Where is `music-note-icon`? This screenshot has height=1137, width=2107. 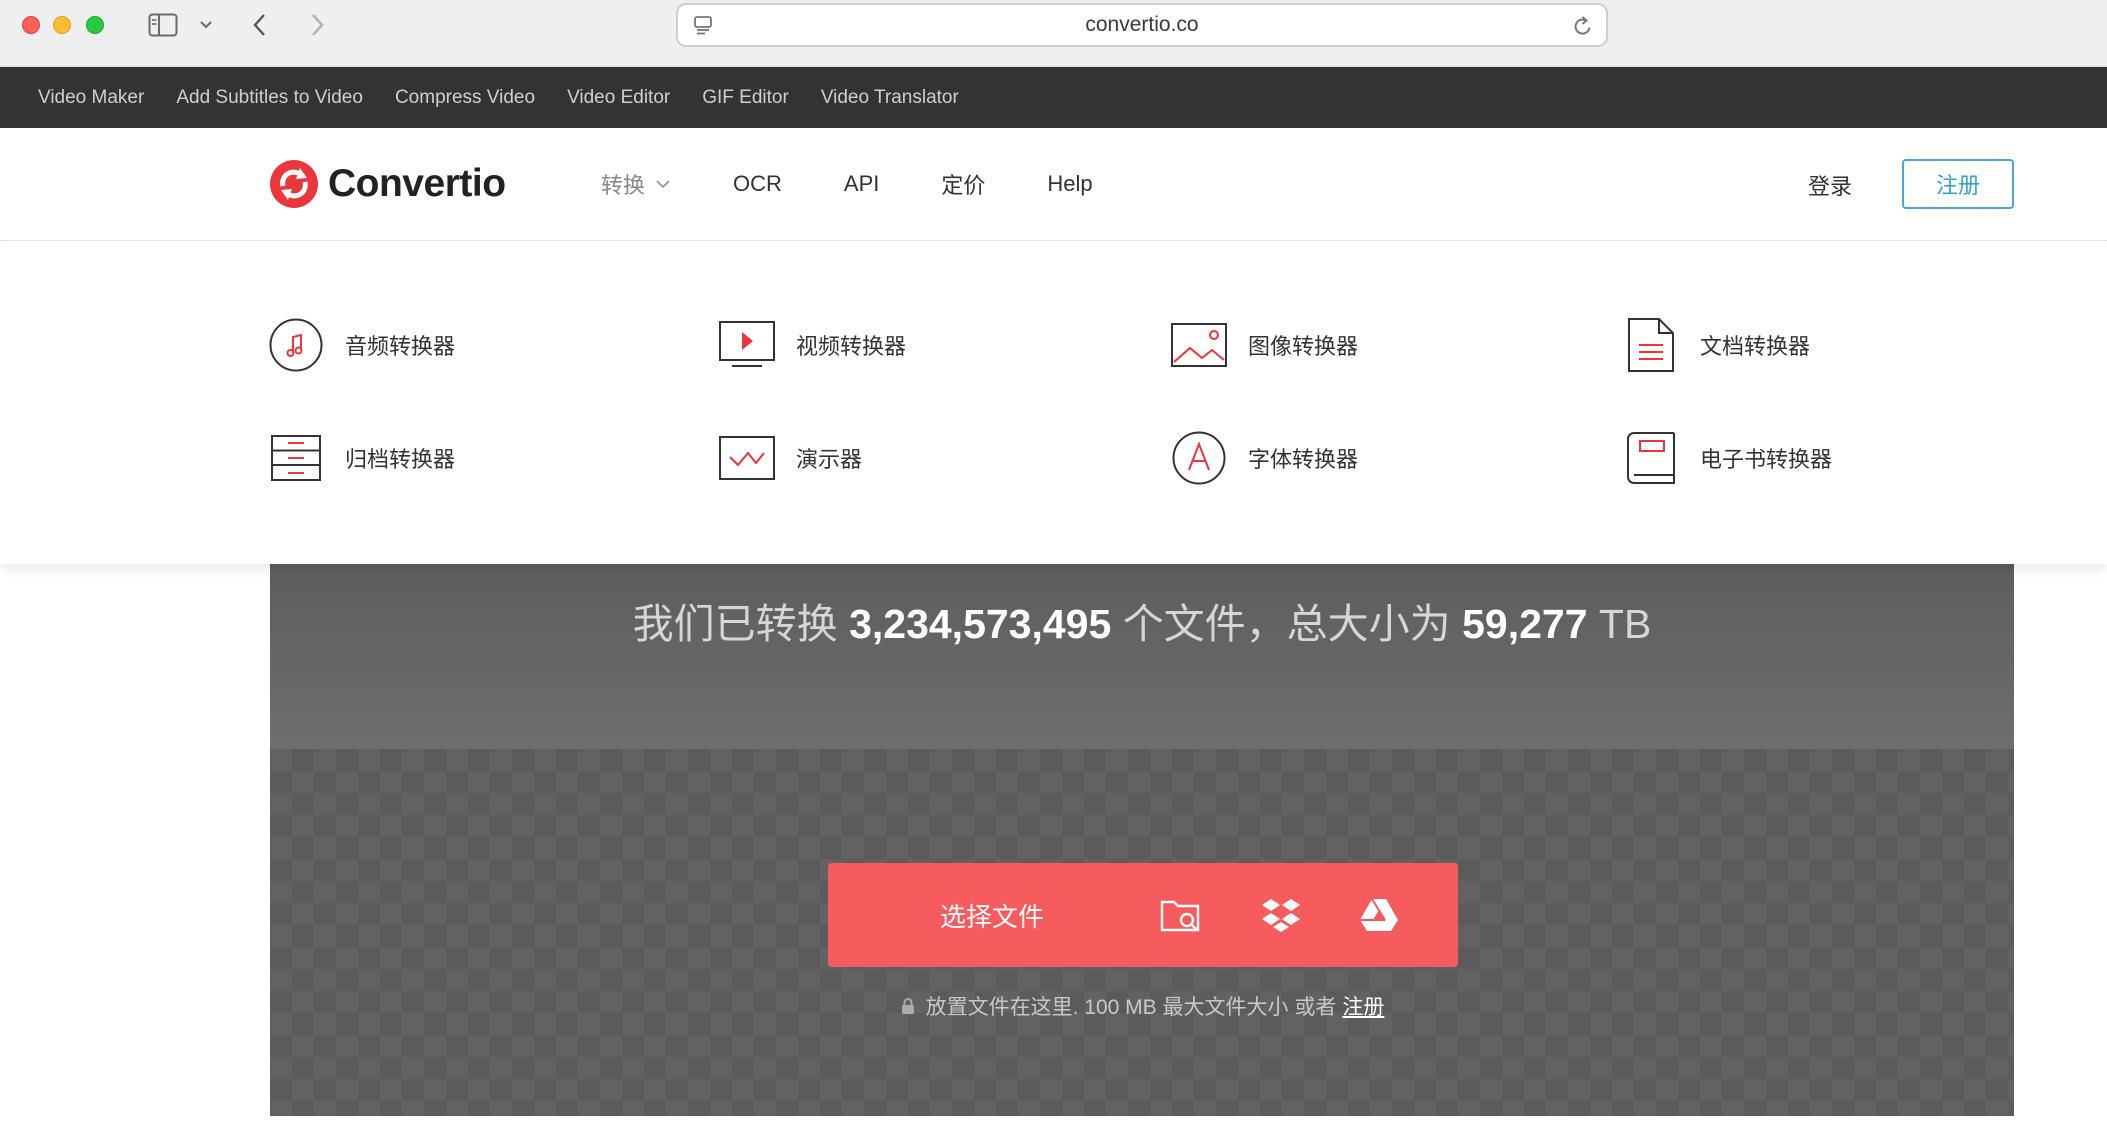 music-note-icon is located at coordinates (296, 345).